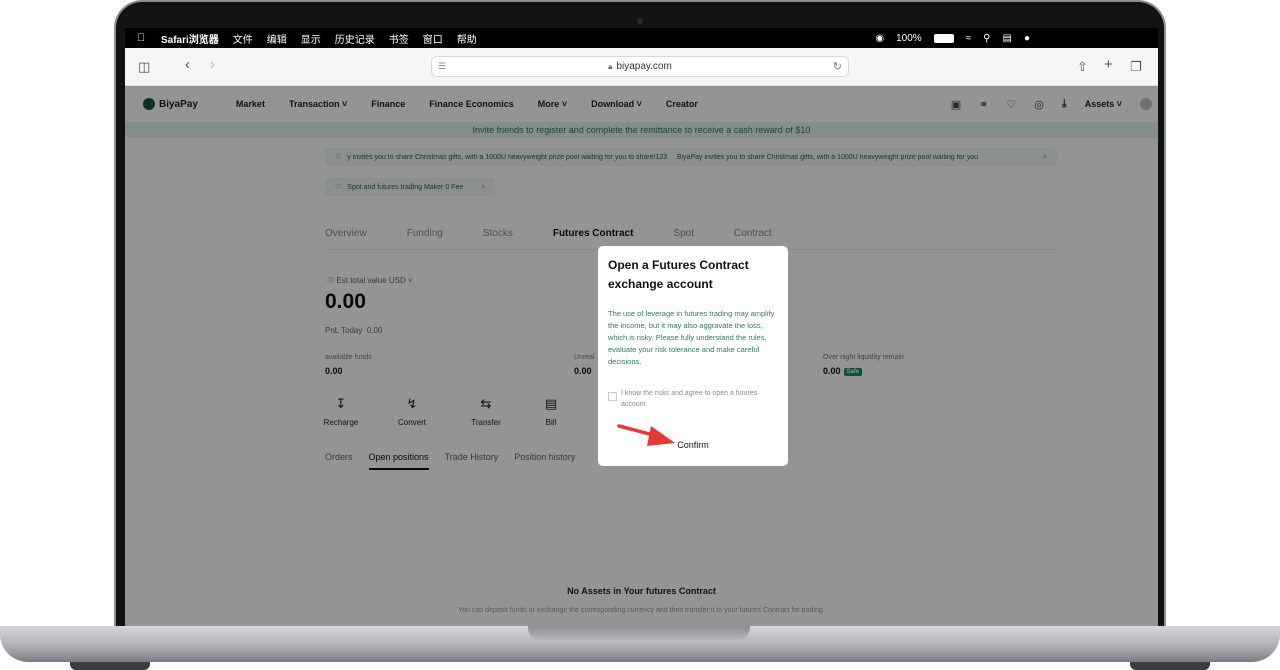  Describe the element at coordinates (639, 633) in the screenshot. I see `laptop-notch` at that location.